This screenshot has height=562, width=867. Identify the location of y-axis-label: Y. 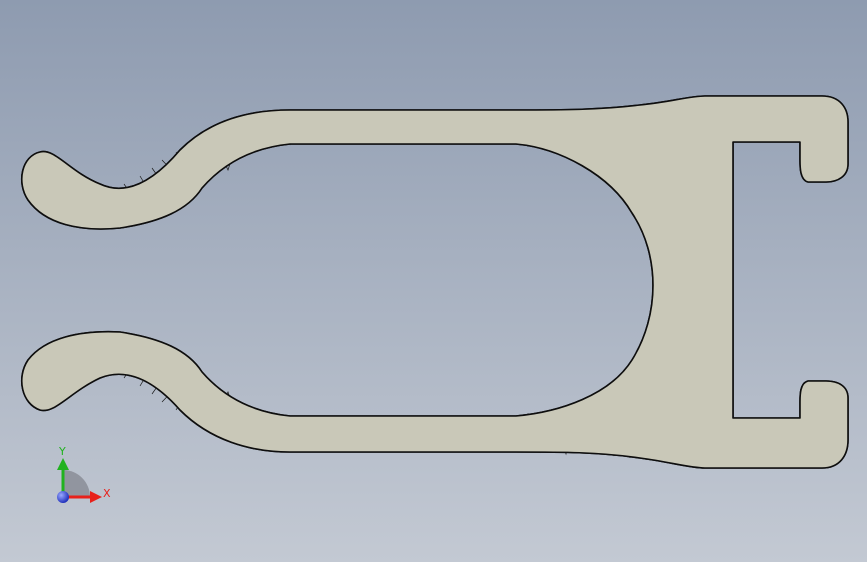
(62, 451).